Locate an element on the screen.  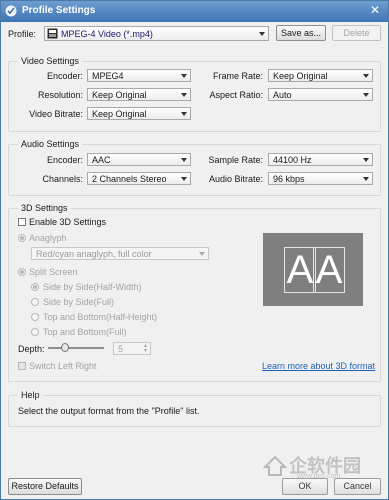
close-icon: ✕ is located at coordinates (375, 10).